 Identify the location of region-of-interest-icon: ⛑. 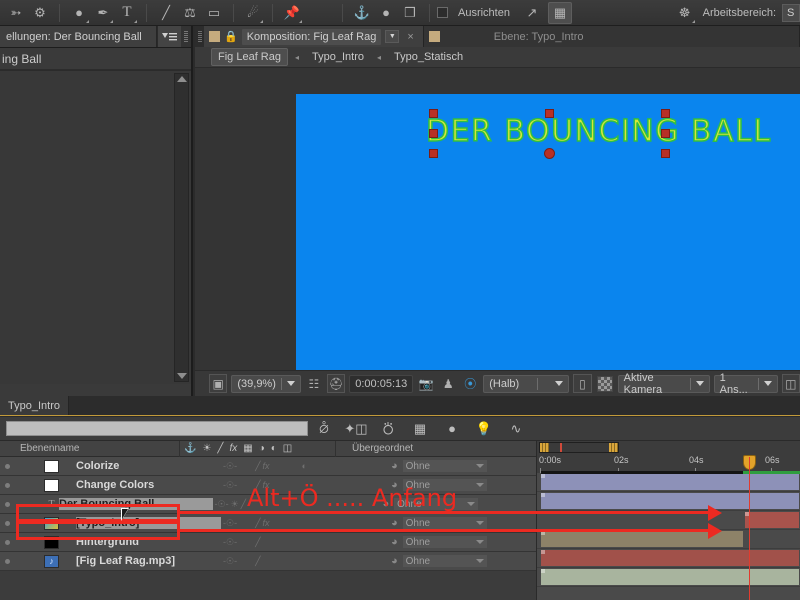
(336, 383).